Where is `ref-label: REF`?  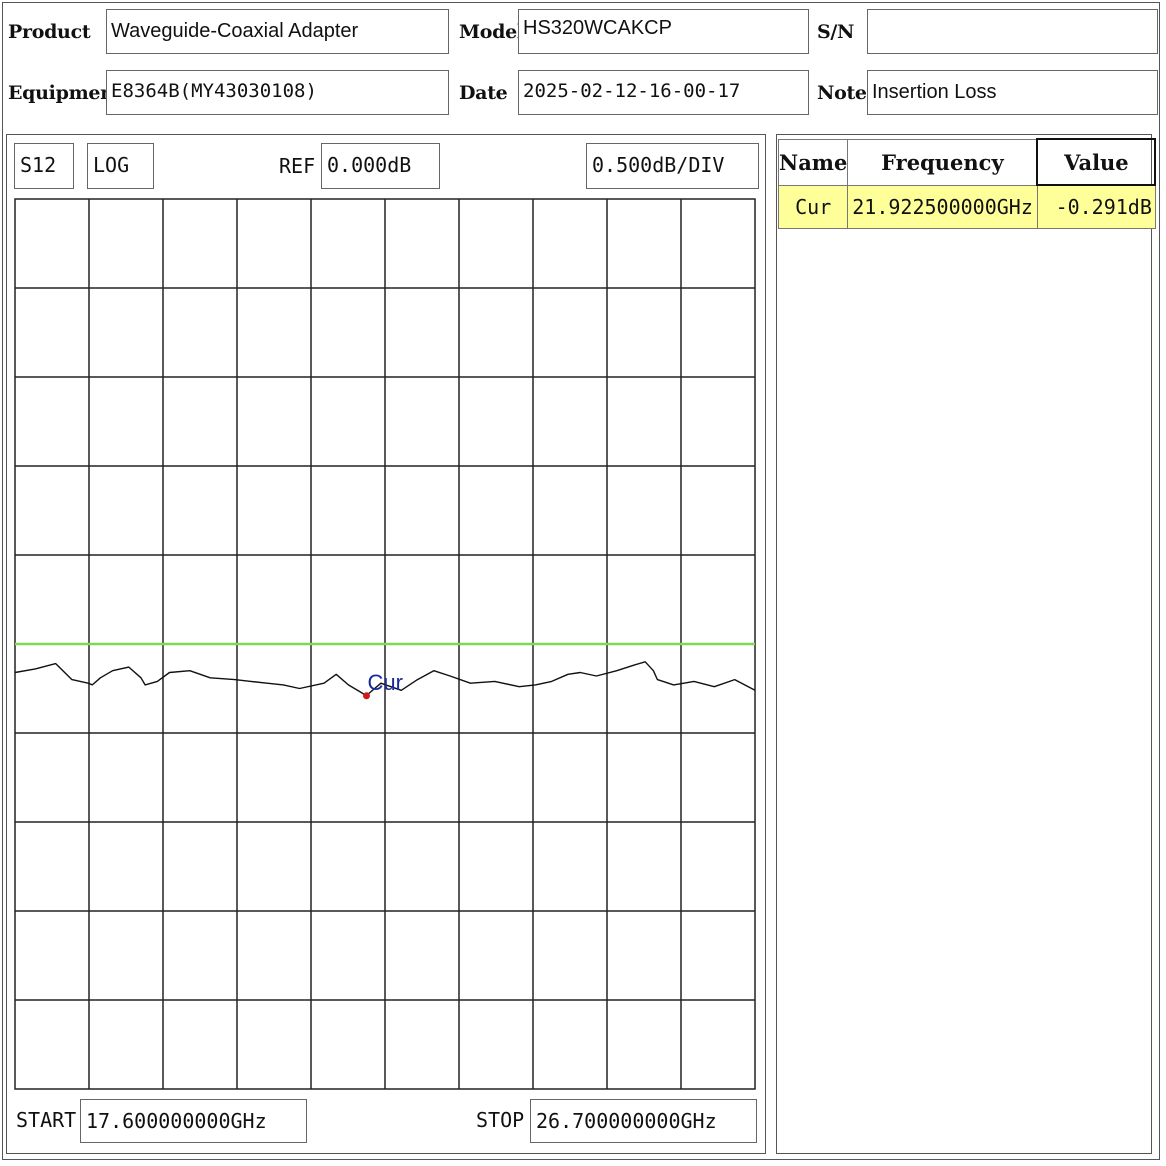
ref-label: REF is located at coordinates (297, 166).